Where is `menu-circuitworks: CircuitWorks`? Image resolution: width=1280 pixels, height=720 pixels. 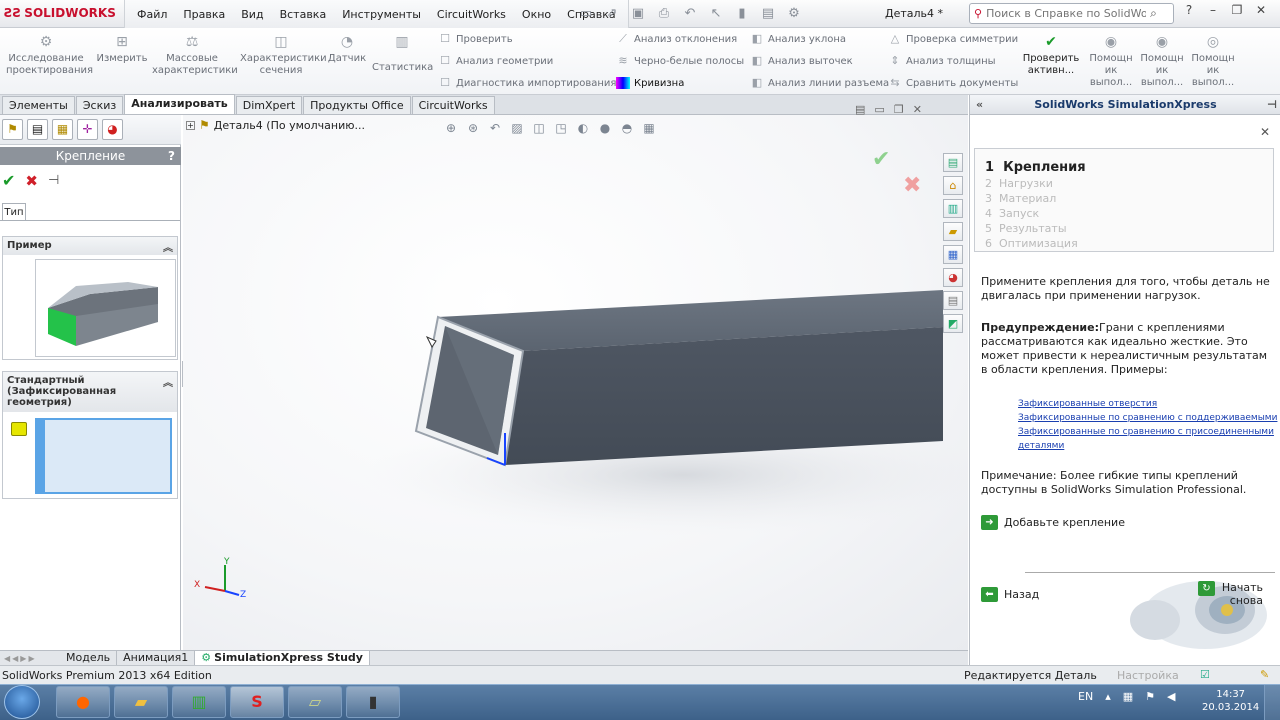
menu-circuitworks: CircuitWorks is located at coordinates (471, 14).